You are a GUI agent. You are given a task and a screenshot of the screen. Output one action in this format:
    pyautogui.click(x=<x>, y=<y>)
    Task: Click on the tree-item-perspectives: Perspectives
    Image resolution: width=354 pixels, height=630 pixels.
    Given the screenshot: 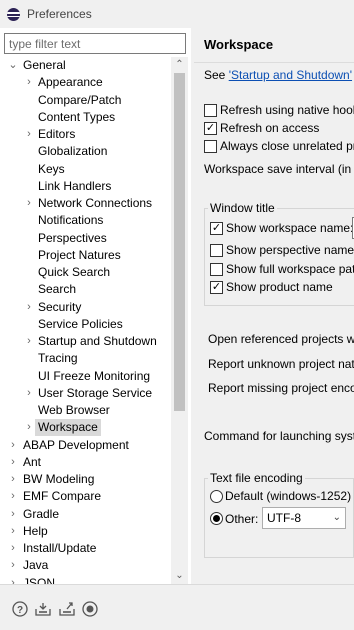 What is the action you would take?
    pyautogui.click(x=85, y=238)
    